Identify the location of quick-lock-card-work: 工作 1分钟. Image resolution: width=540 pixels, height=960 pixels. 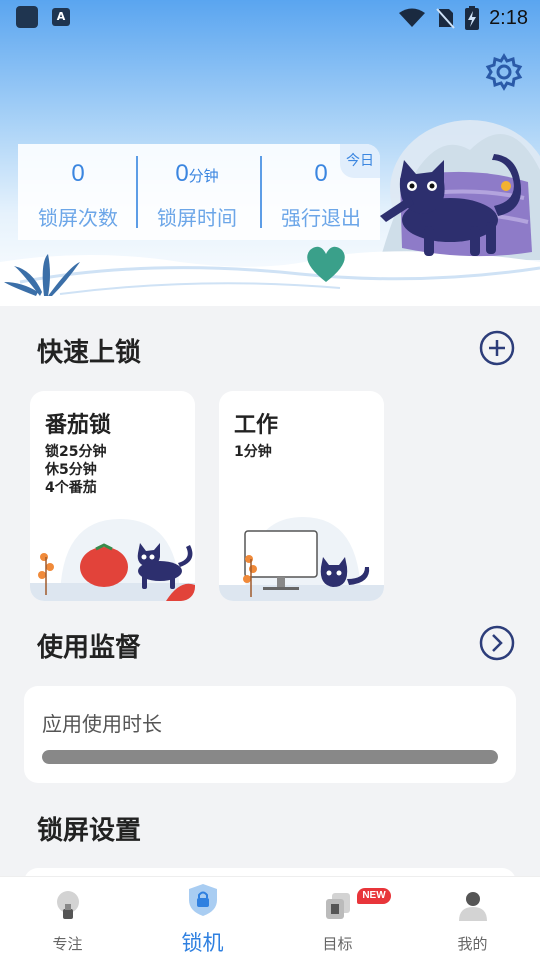
(301, 496).